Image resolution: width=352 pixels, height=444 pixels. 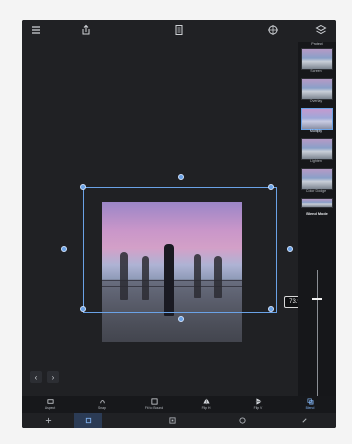 What do you see at coordinates (50, 408) in the screenshot?
I see `aspect-label: Aspect` at bounding box center [50, 408].